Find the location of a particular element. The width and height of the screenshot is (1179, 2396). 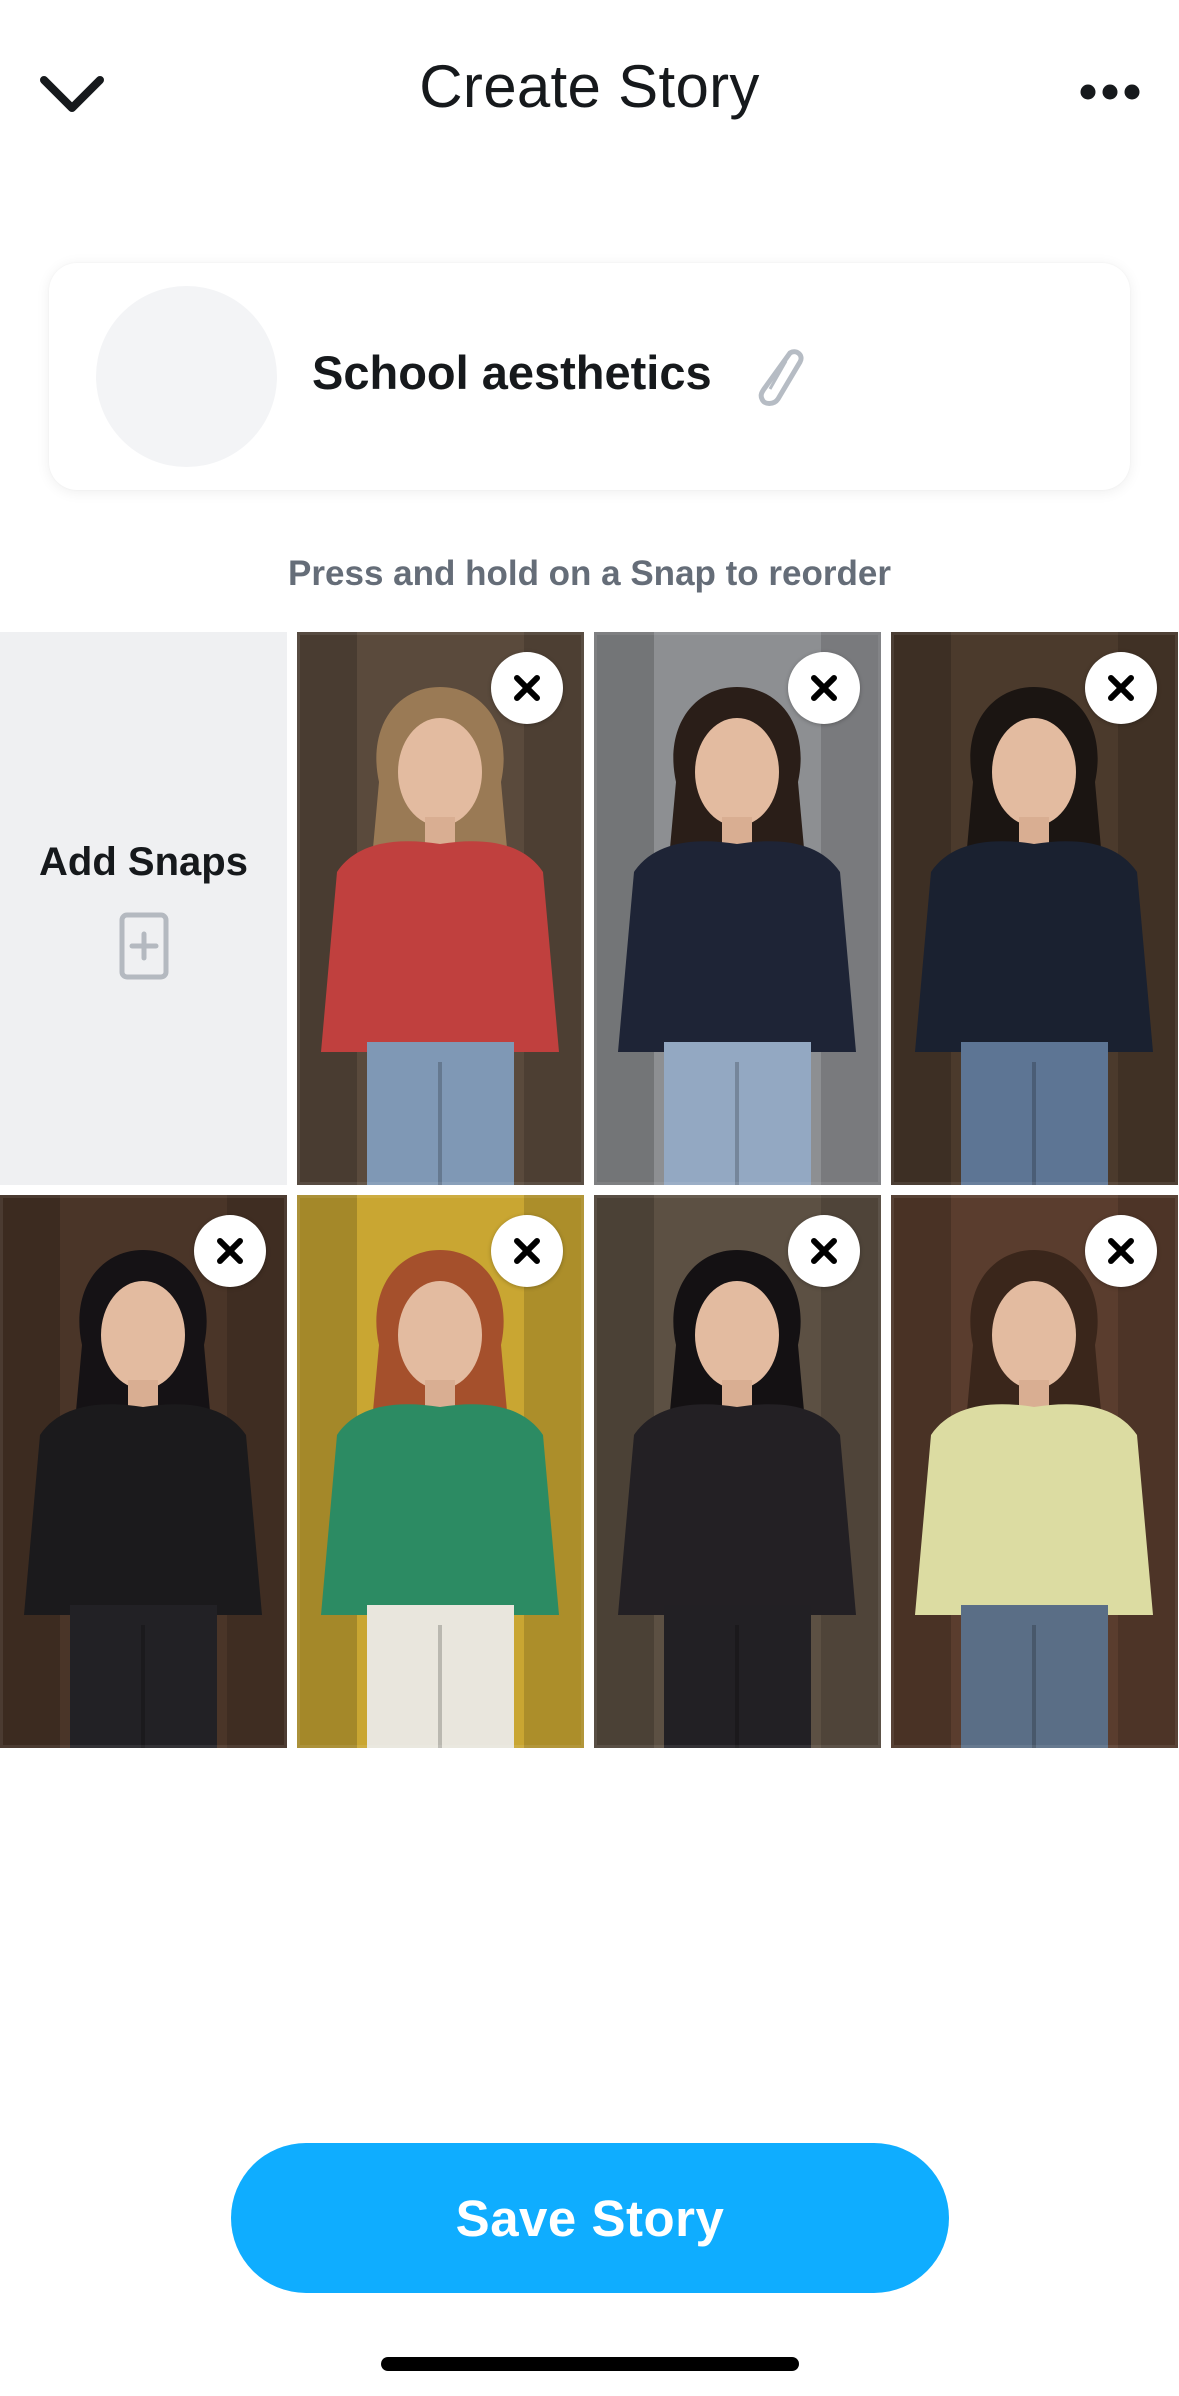

reorder-hint: Press and hold on a Snap to reorder is located at coordinates (589, 573).